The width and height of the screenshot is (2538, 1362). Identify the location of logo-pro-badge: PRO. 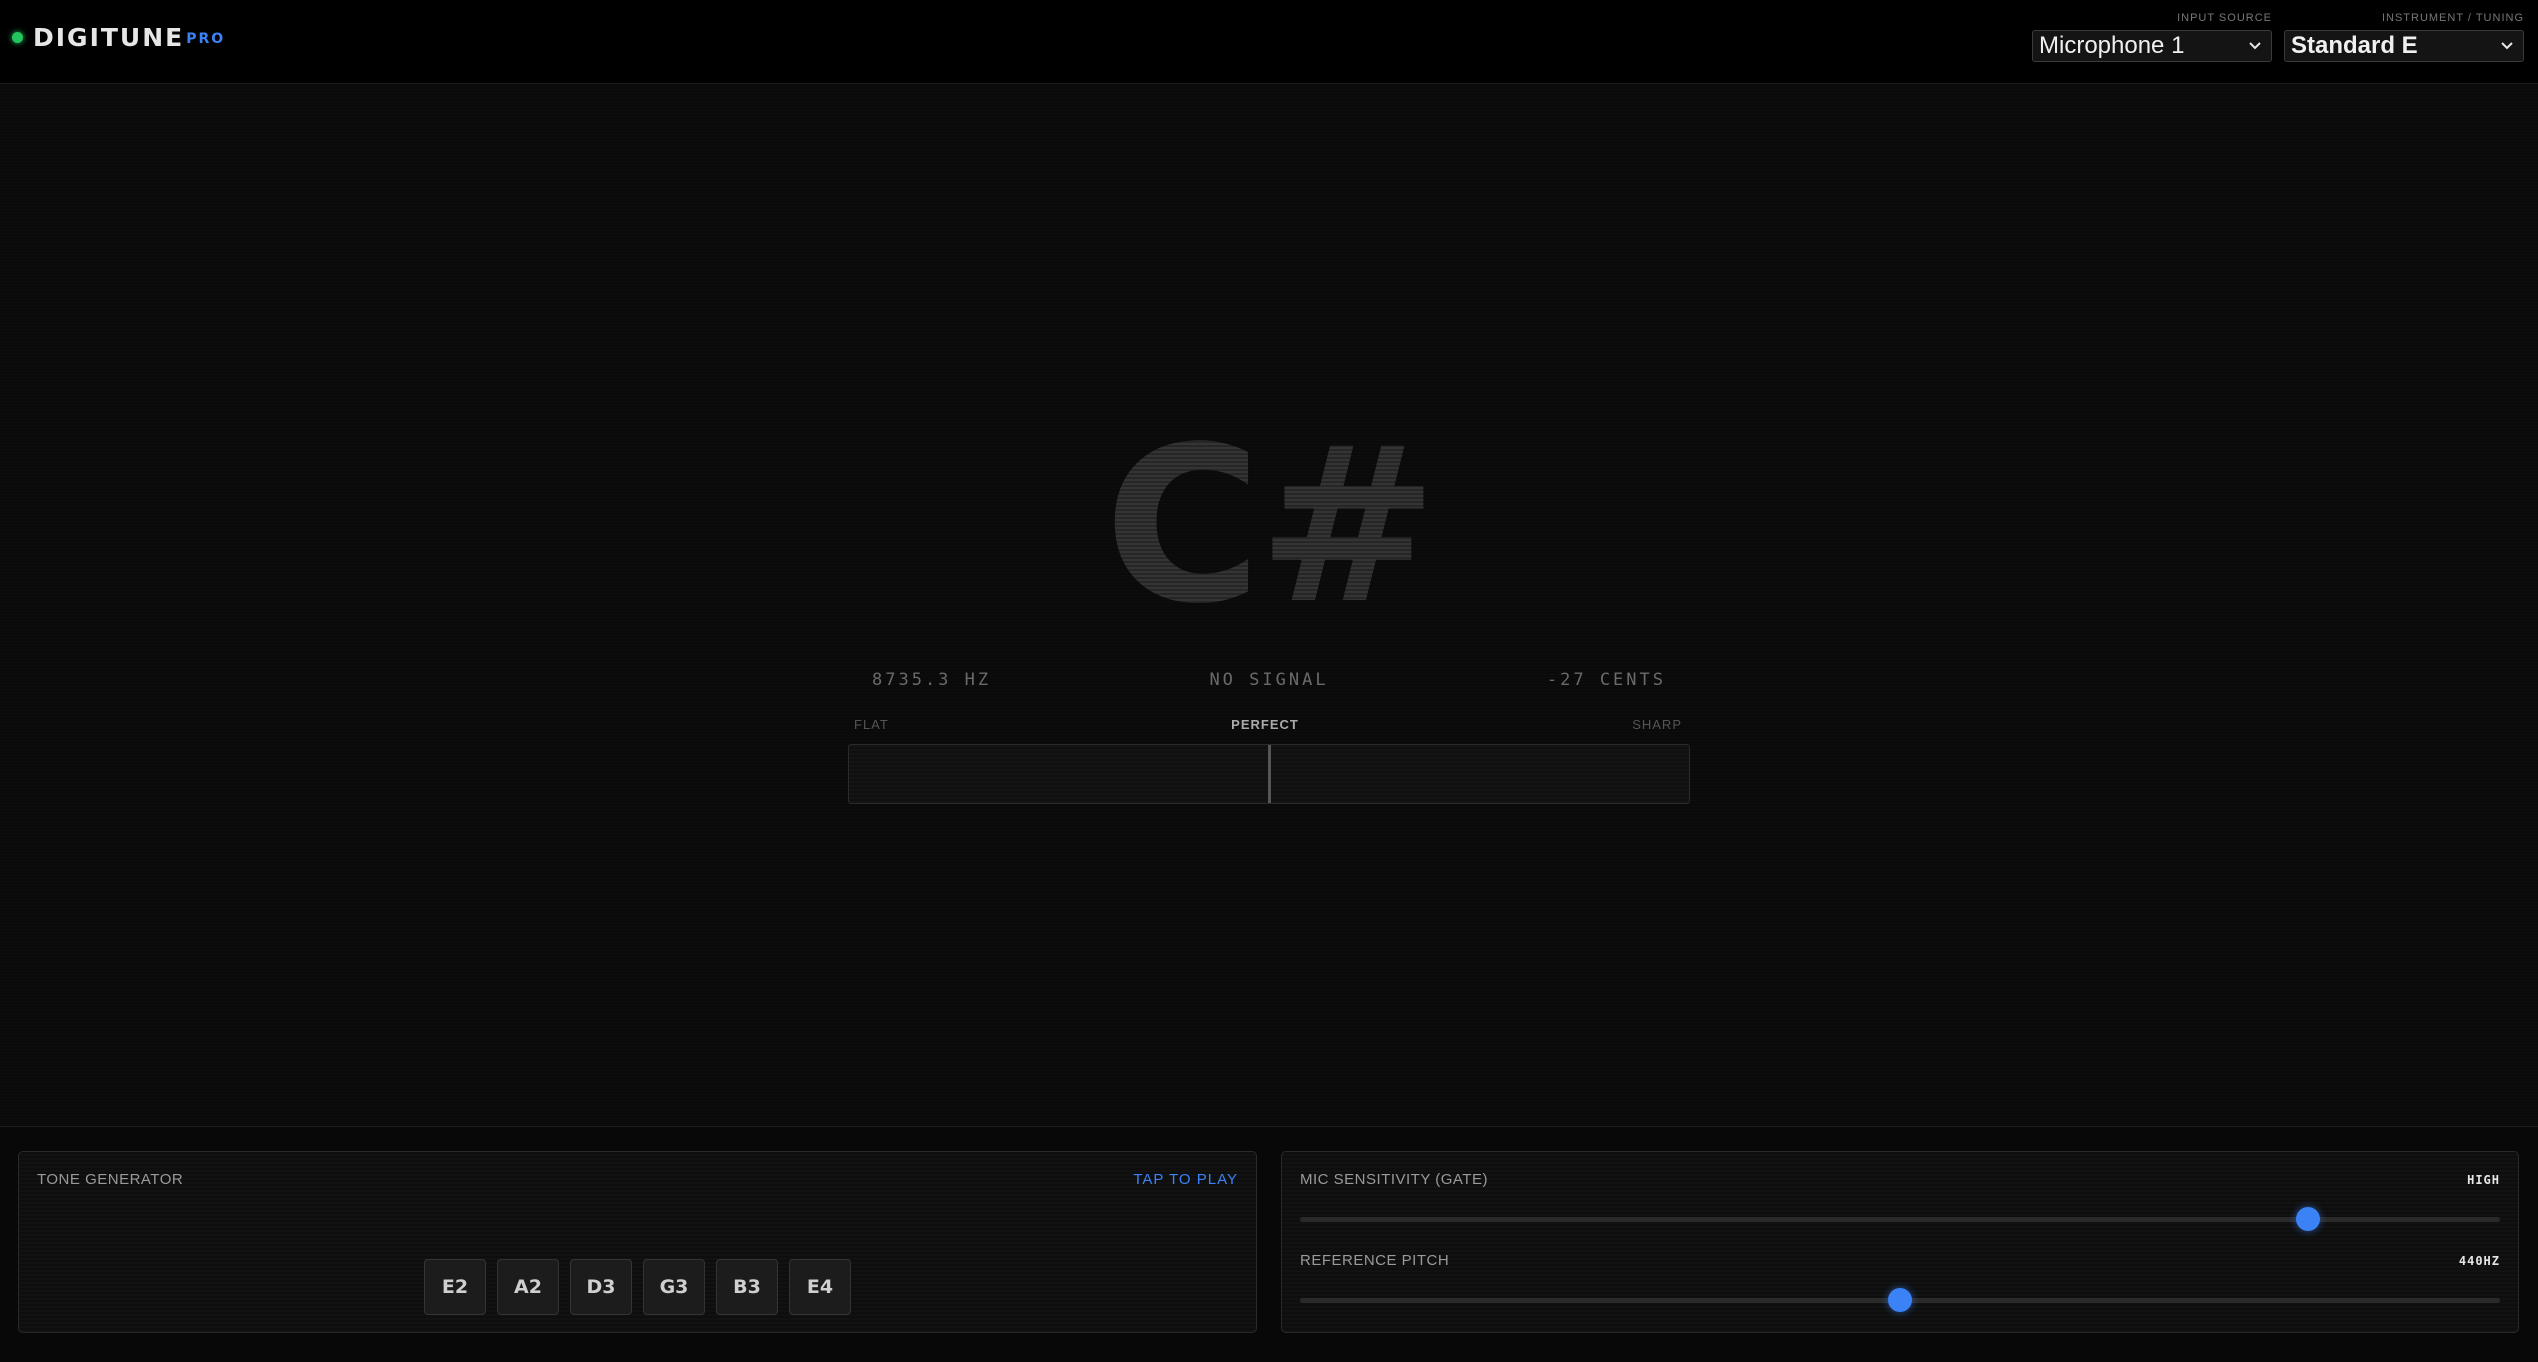
(206, 39).